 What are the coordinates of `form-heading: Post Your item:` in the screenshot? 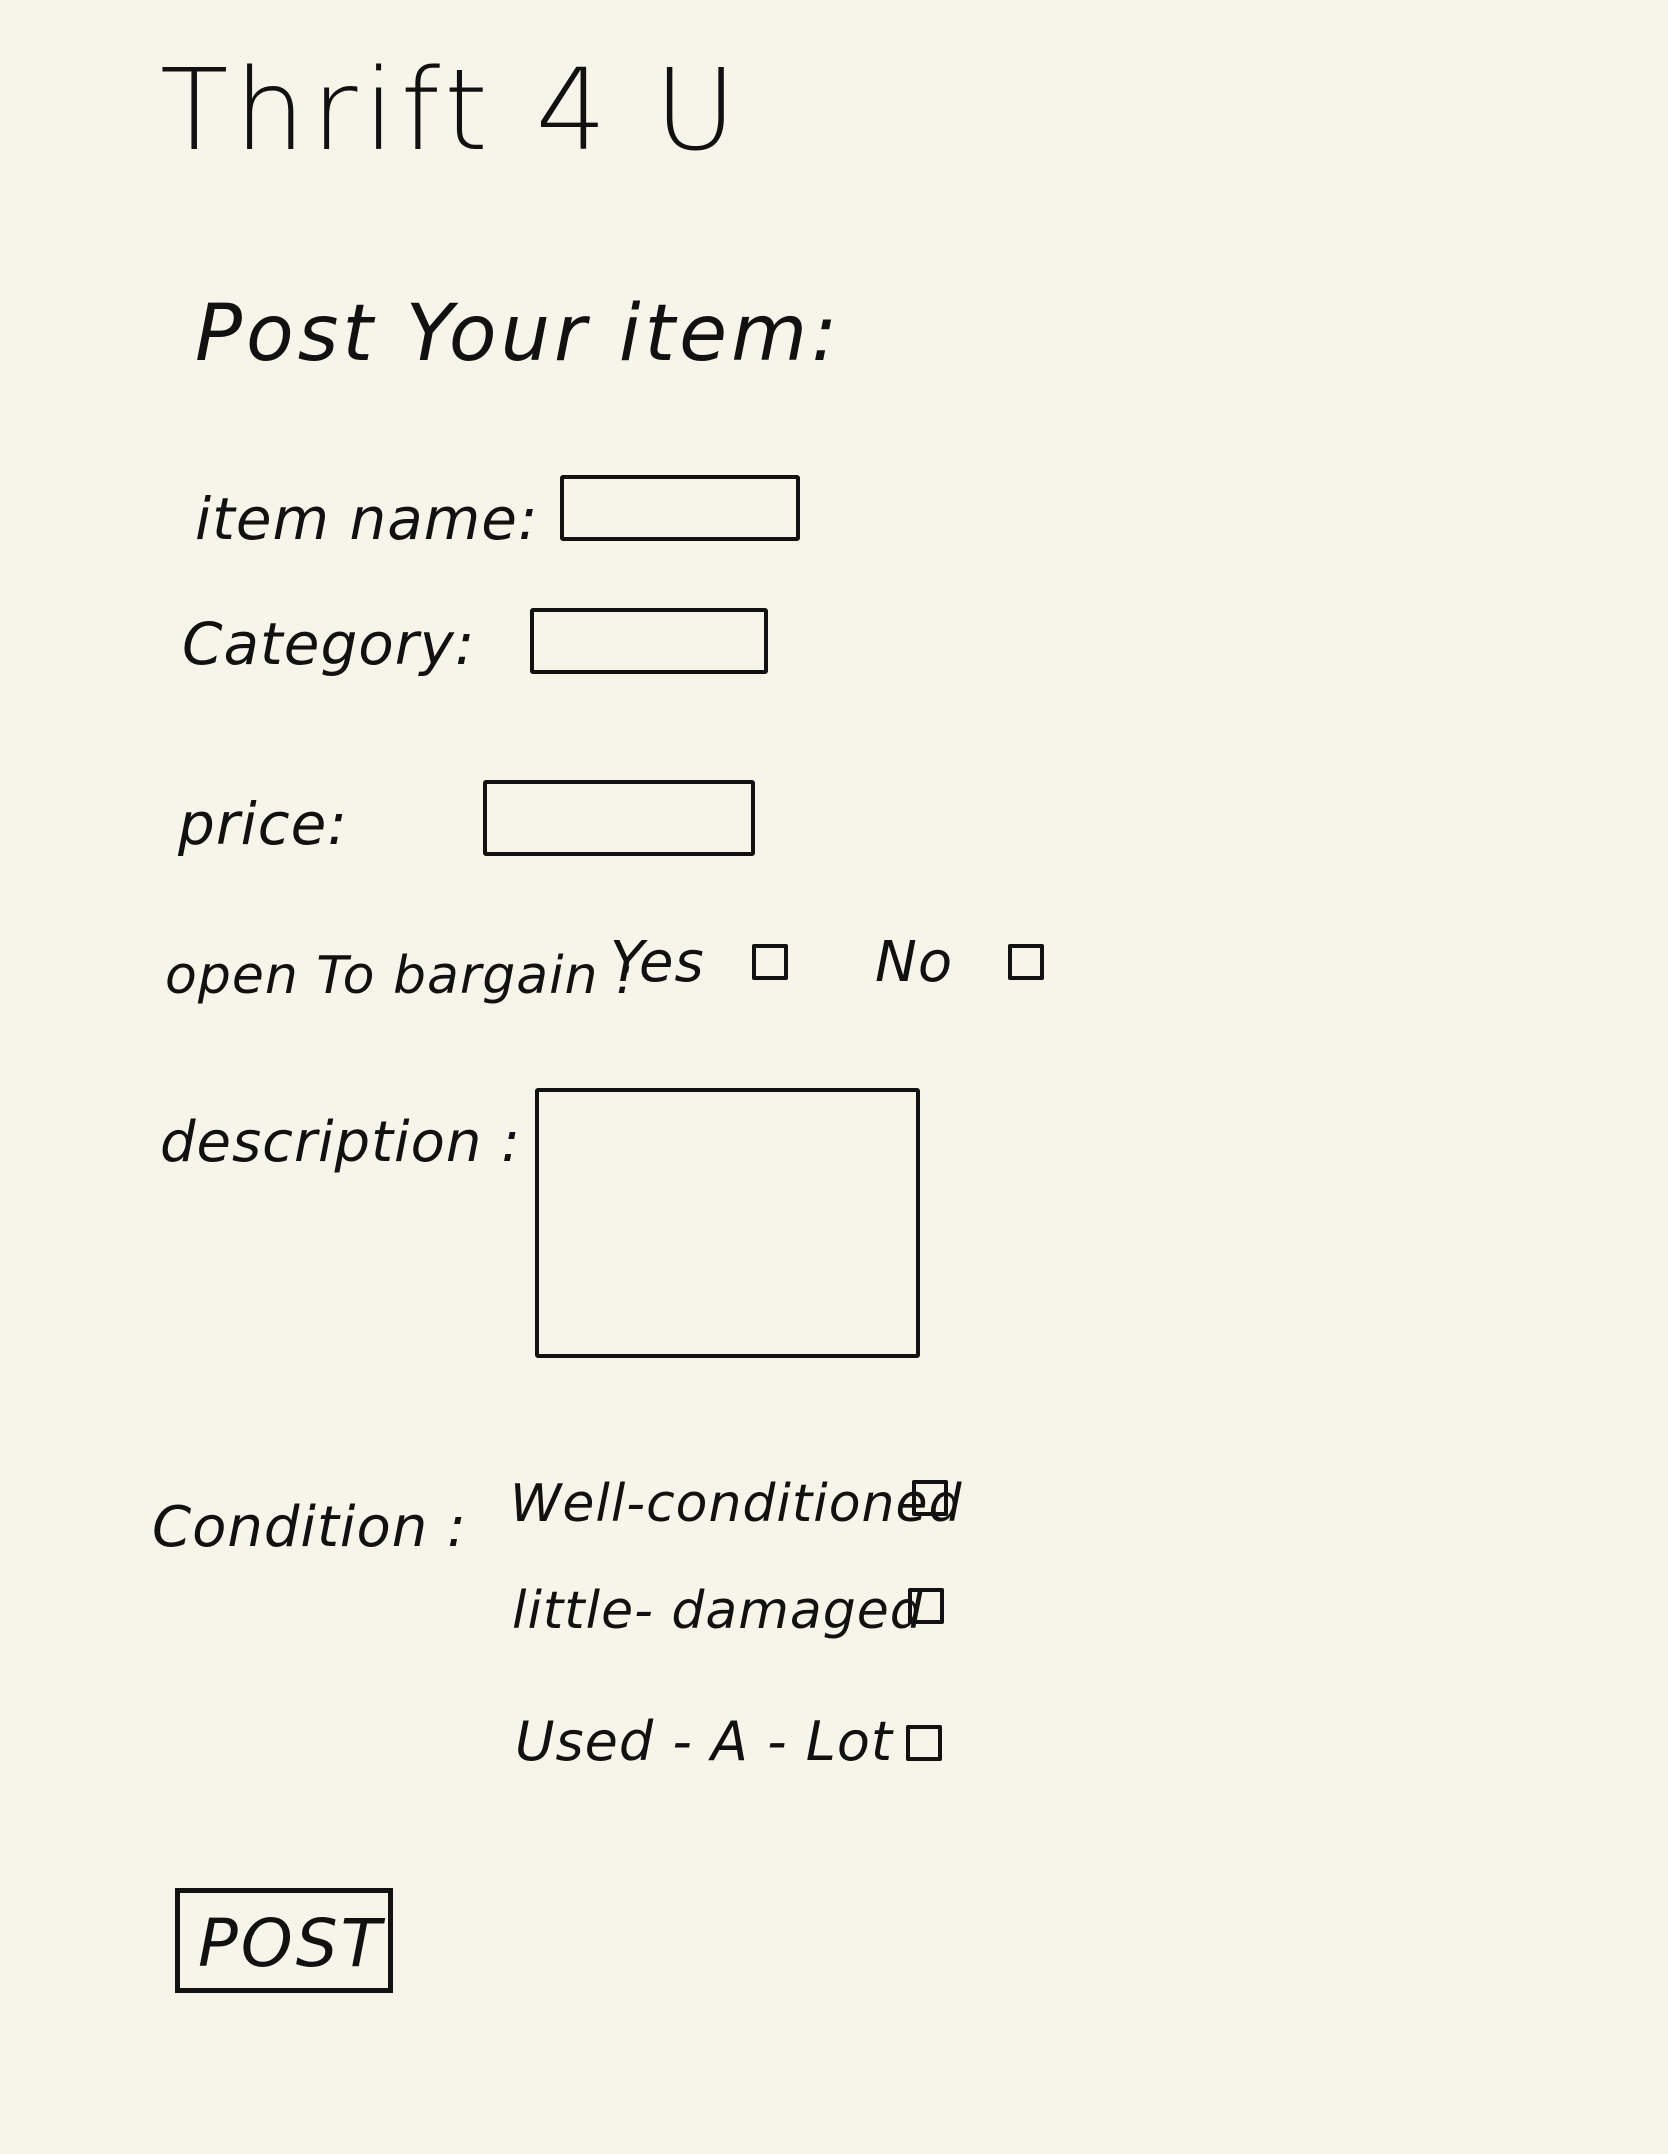 It's located at (518, 334).